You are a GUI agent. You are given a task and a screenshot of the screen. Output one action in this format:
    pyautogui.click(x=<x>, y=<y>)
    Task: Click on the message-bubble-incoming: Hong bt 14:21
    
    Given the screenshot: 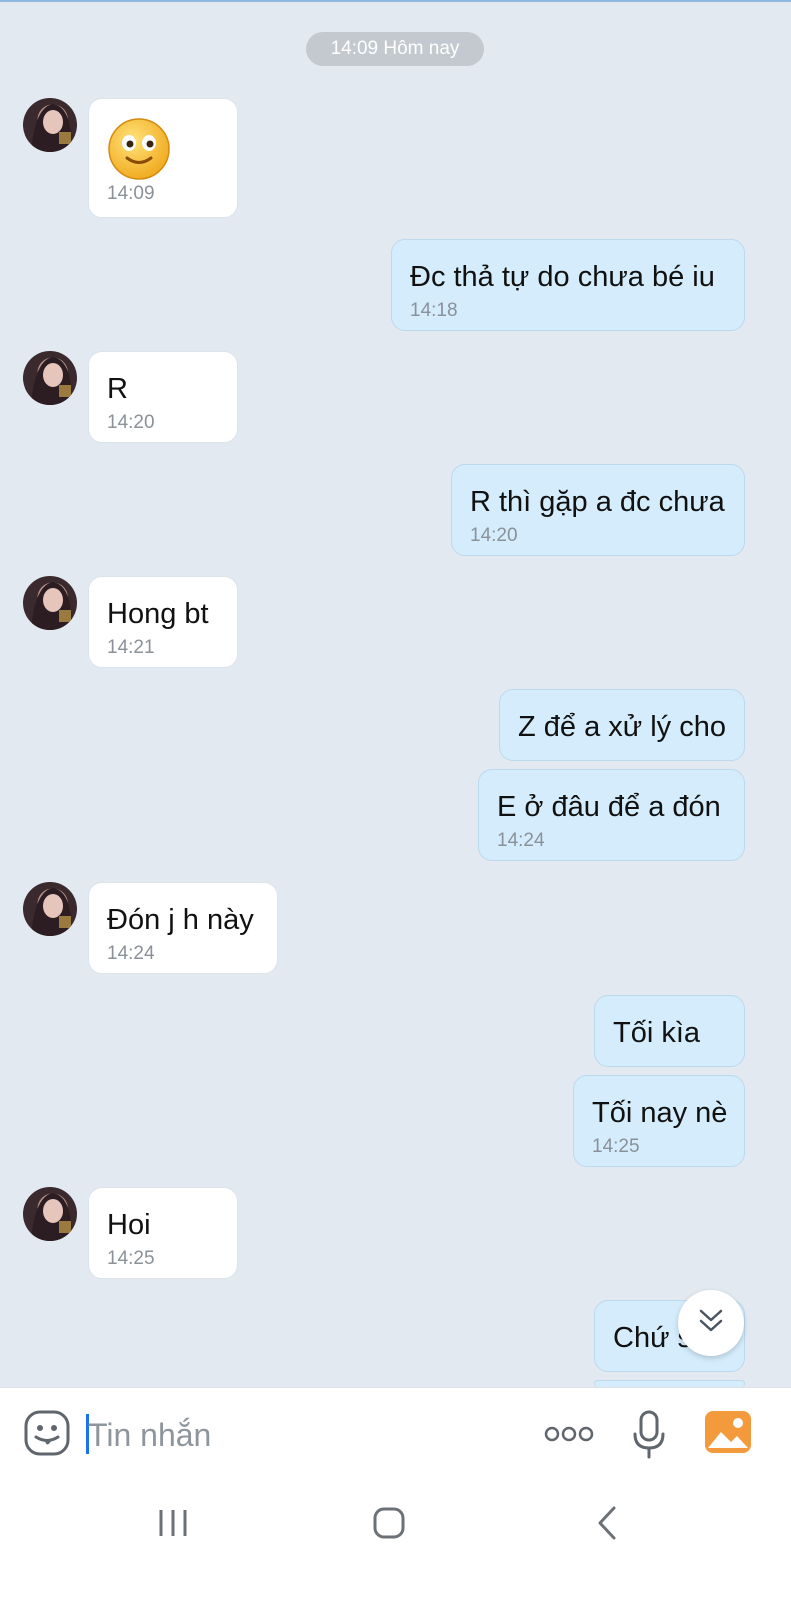 What is the action you would take?
    pyautogui.click(x=163, y=622)
    